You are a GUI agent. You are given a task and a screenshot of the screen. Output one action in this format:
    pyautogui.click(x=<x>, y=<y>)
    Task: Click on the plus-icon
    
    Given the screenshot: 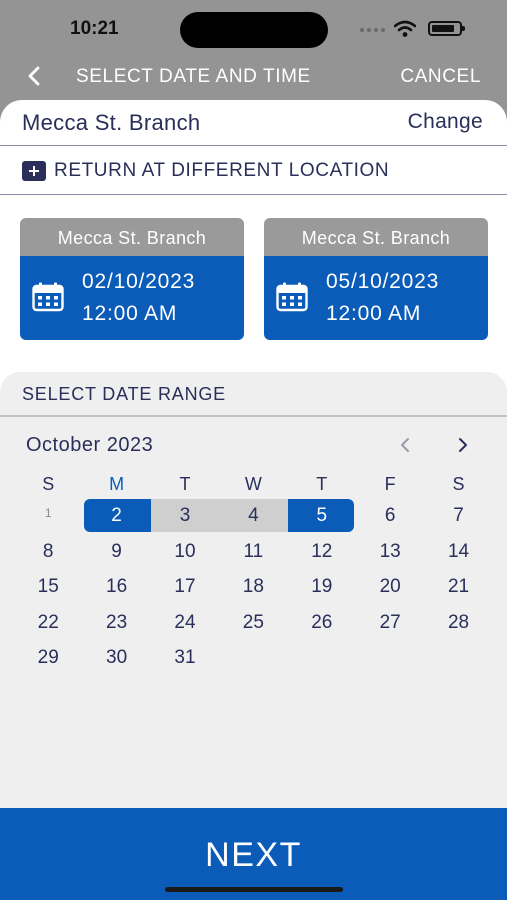 What is the action you would take?
    pyautogui.click(x=34, y=171)
    